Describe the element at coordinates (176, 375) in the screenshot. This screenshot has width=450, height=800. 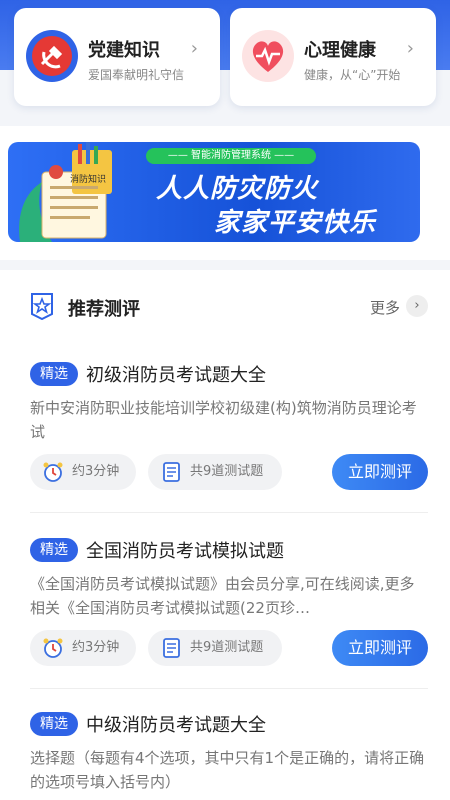
I see `assessment-title: 初级消防员考试题大全` at that location.